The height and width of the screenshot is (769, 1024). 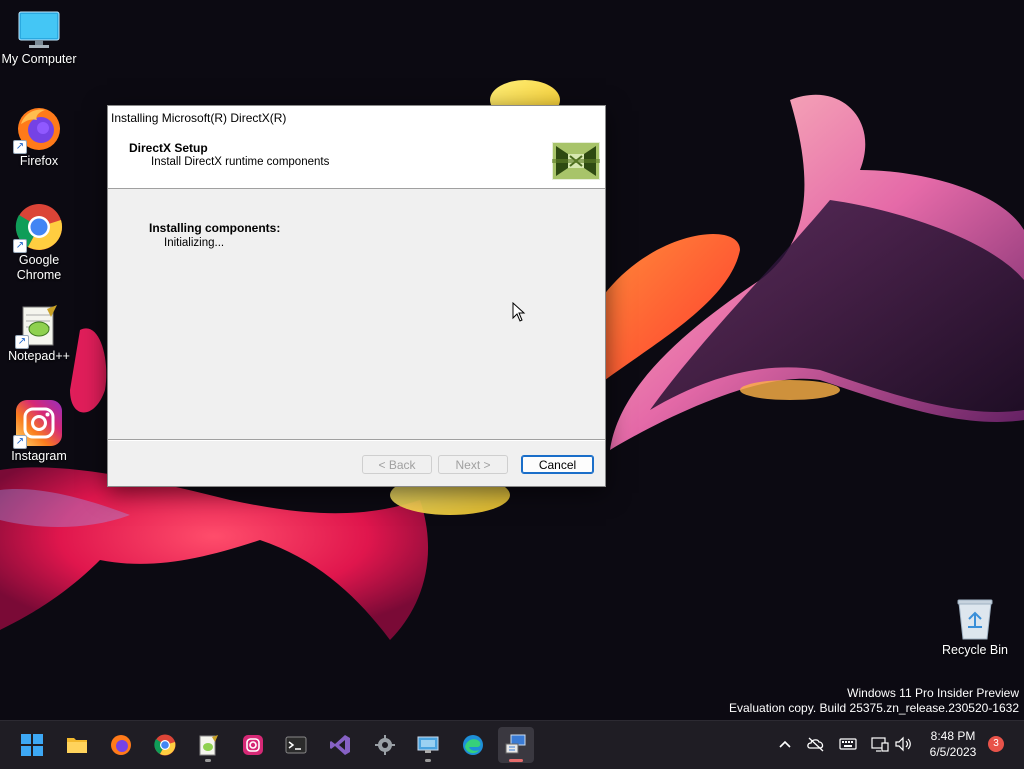 I want to click on remote-desktop-icon, so click(x=428, y=744).